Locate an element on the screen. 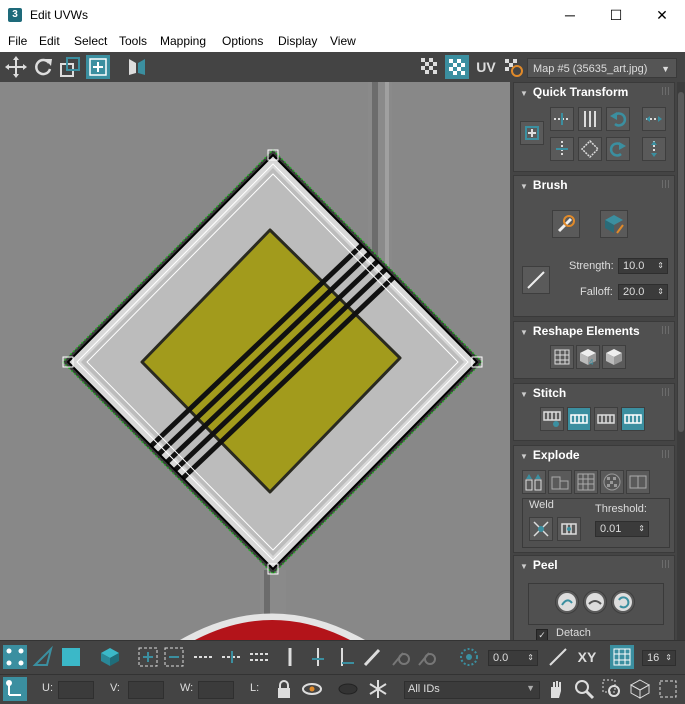 The image size is (685, 704). stitch-to-target-icon is located at coordinates (633, 419).